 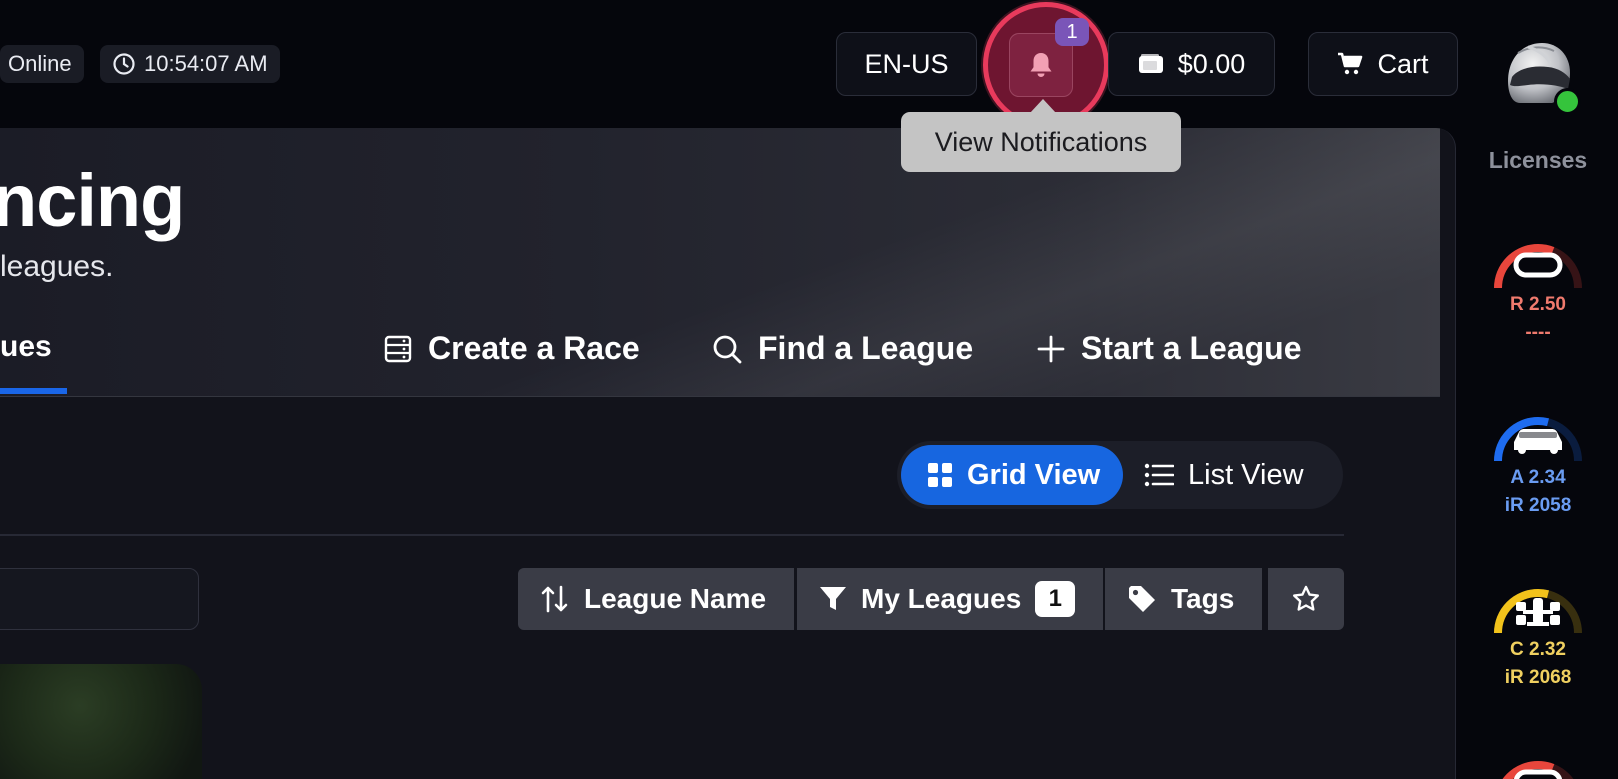 I want to click on find-league-label: Find a League, so click(x=866, y=348).